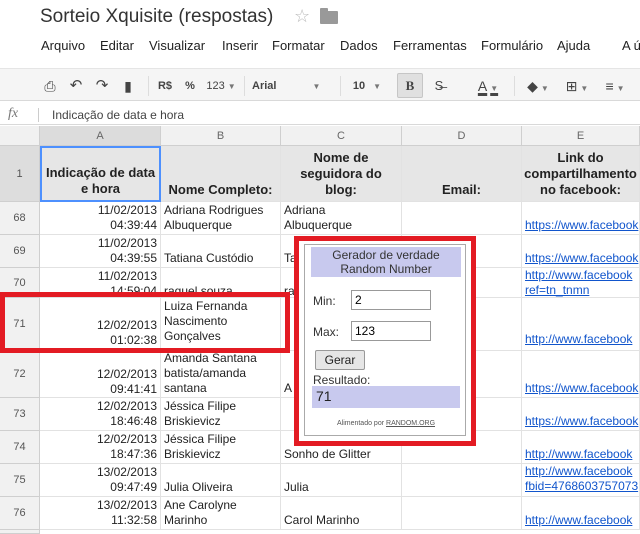 The width and height of the screenshot is (640, 534). What do you see at coordinates (133, 258) in the screenshot?
I see `cell-time: 04:39:55` at bounding box center [133, 258].